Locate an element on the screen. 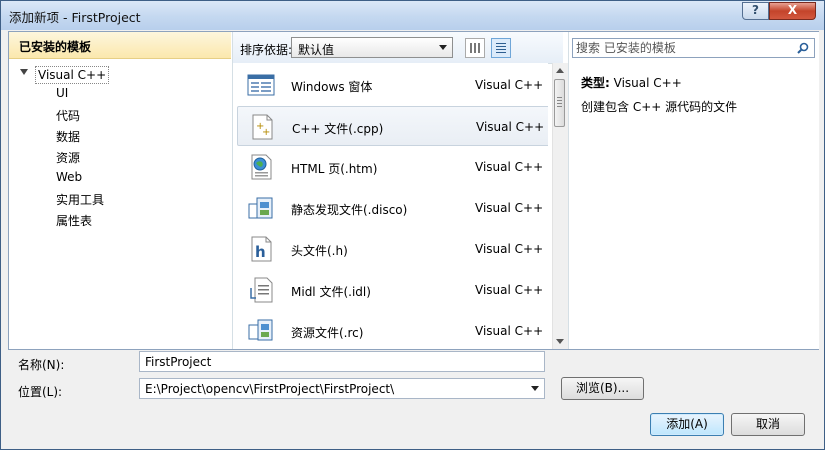 This screenshot has width=825, height=450. windows-form-icon is located at coordinates (261, 85).